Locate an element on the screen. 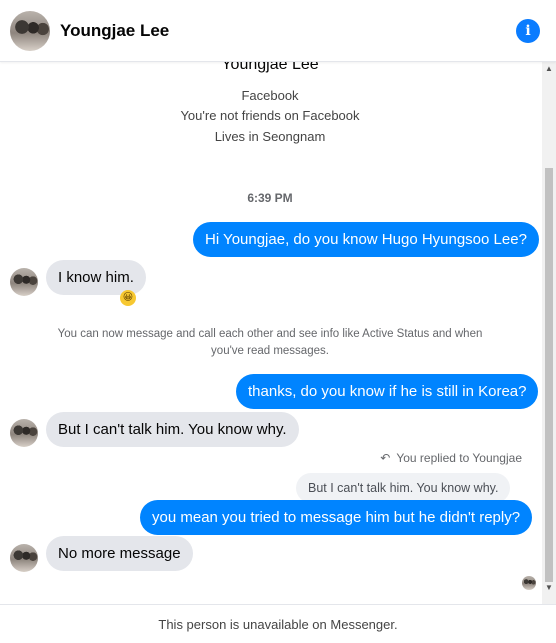 The width and height of the screenshot is (556, 643). replied-message-quote: But I can't talk him. You know why. is located at coordinates (403, 488).